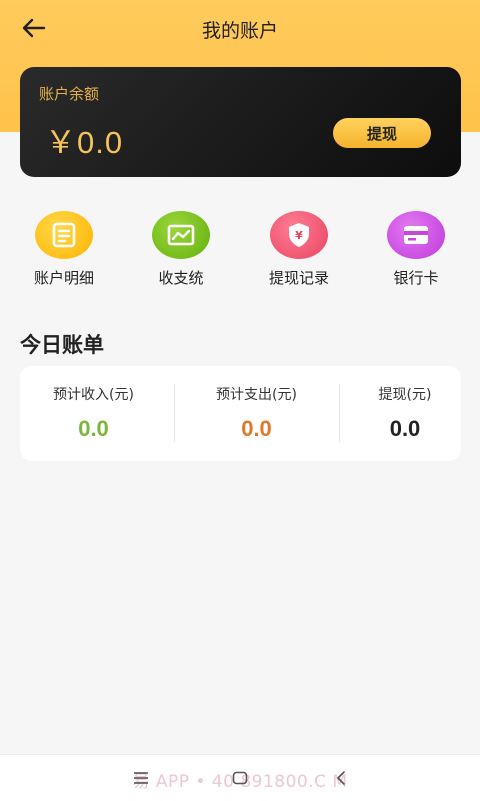 Image resolution: width=480 pixels, height=801 pixels. What do you see at coordinates (405, 395) in the screenshot?
I see `withdrawn-label: 提现(元)` at bounding box center [405, 395].